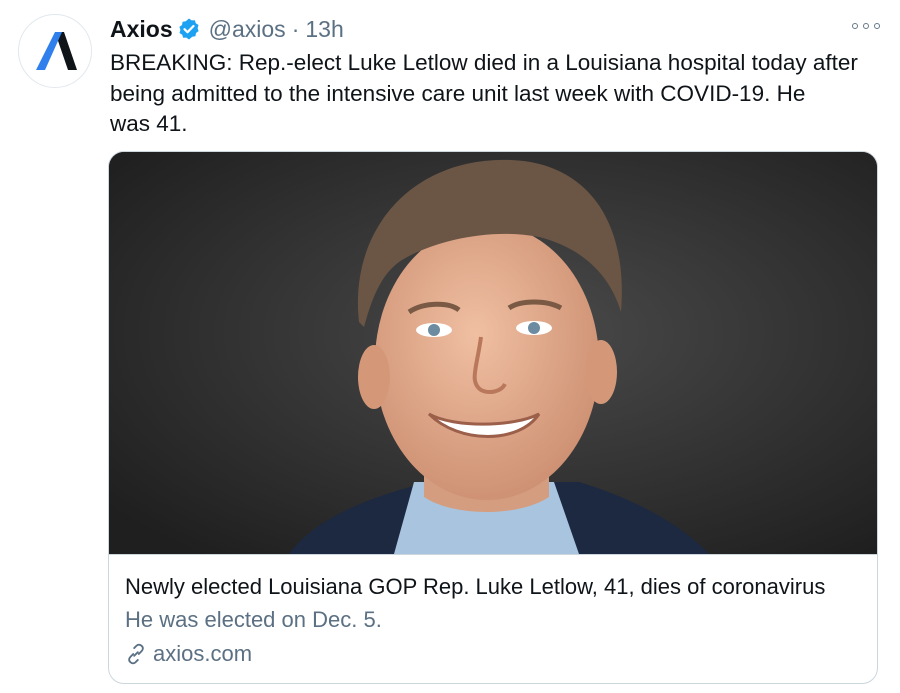 Image resolution: width=900 pixels, height=693 pixels. I want to click on card-description: He was elected on Dec. 5., so click(253, 619).